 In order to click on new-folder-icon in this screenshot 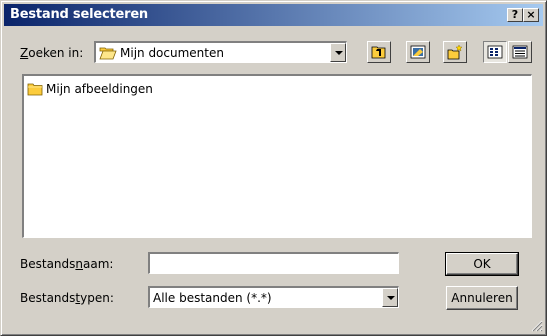, I will do `click(455, 52)`.